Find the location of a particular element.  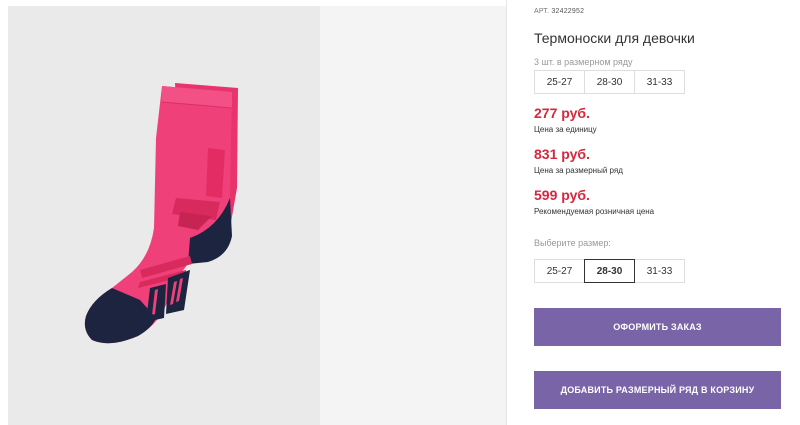

article-number: АРТ. 32422952 is located at coordinates (559, 11).